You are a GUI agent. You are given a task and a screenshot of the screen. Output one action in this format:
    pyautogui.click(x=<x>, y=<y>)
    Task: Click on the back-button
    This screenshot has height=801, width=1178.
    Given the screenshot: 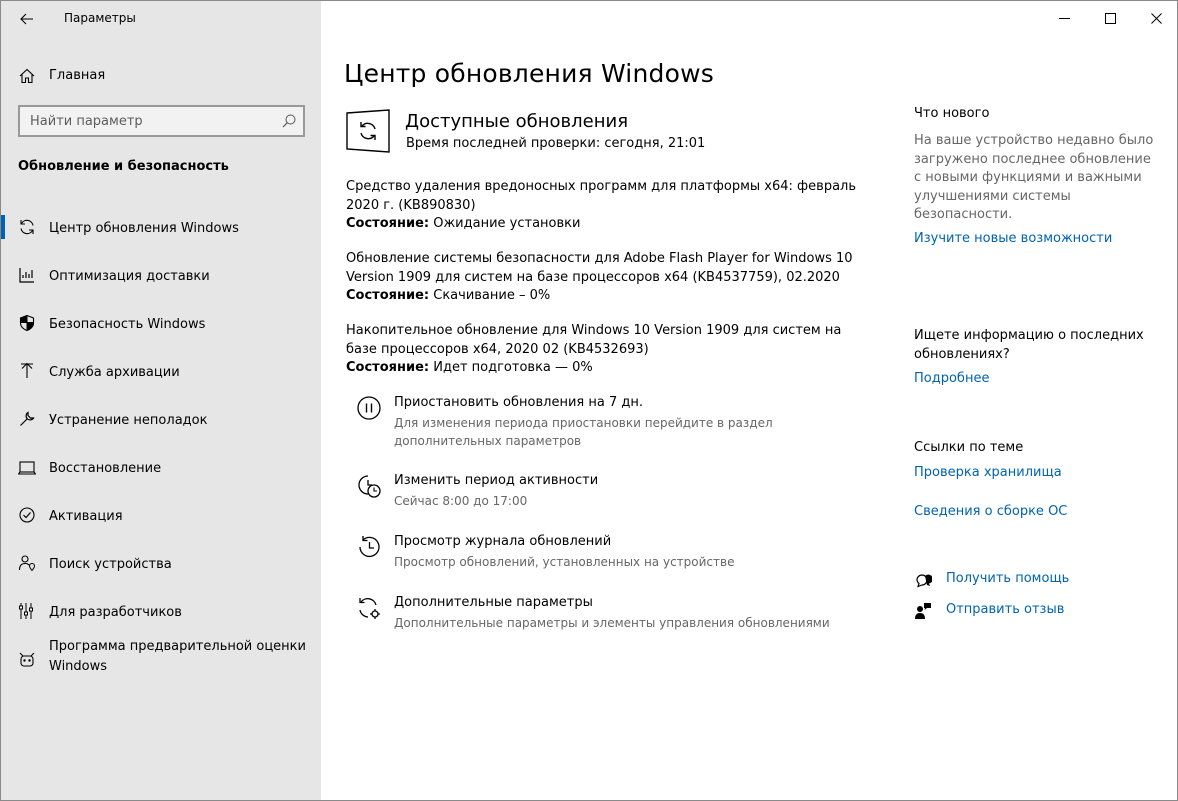 What is the action you would take?
    pyautogui.click(x=27, y=19)
    